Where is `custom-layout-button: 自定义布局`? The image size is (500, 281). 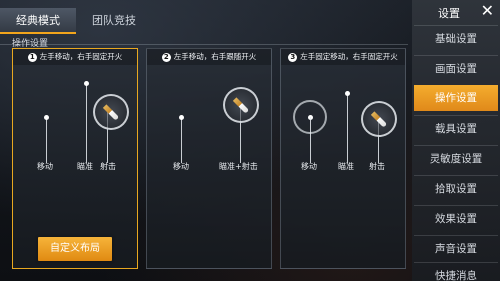 custom-layout-button: 自定义布局 is located at coordinates (75, 249).